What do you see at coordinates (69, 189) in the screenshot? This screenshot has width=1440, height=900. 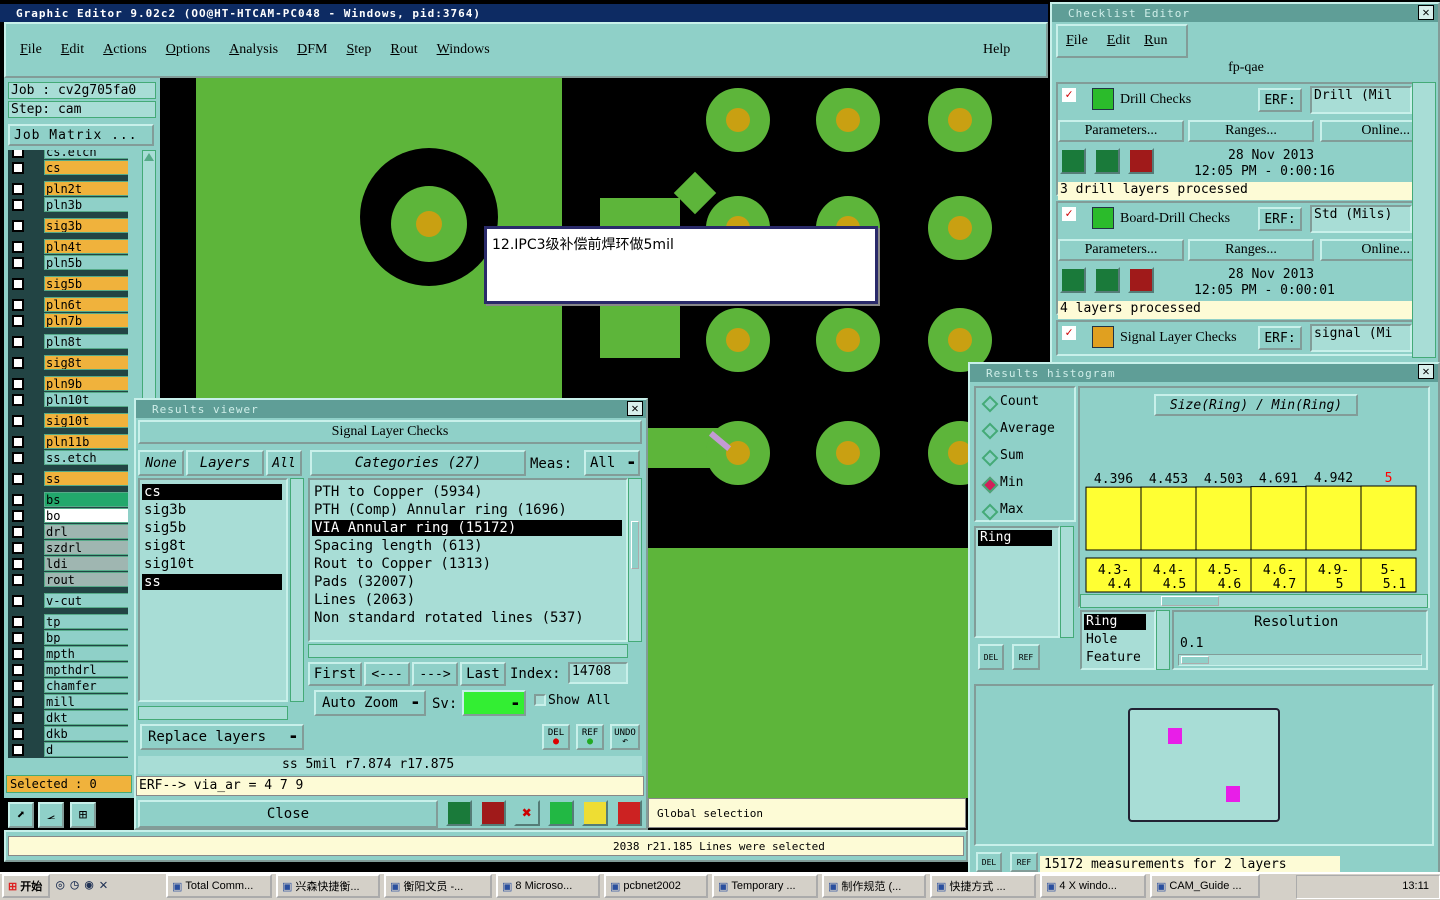 I see `layer-row: pln2t` at bounding box center [69, 189].